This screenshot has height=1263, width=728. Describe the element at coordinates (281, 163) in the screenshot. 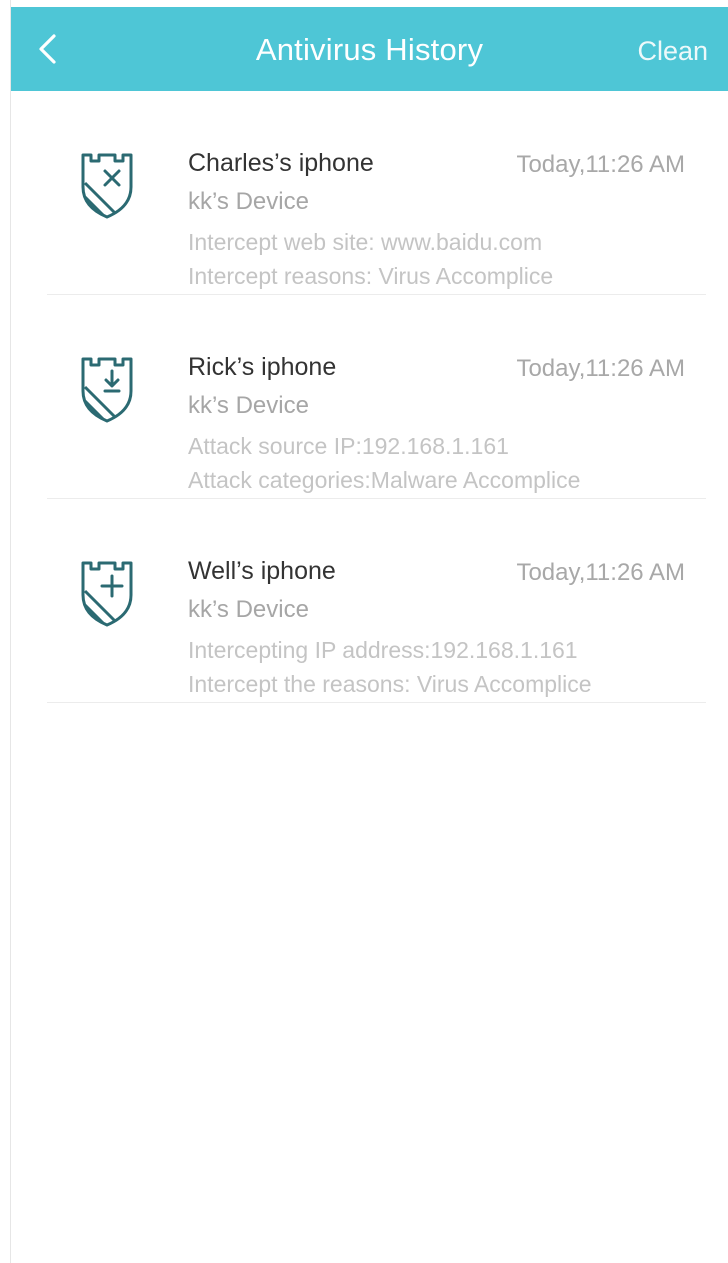

I see `device-owner-name: Charles’s iphone` at that location.